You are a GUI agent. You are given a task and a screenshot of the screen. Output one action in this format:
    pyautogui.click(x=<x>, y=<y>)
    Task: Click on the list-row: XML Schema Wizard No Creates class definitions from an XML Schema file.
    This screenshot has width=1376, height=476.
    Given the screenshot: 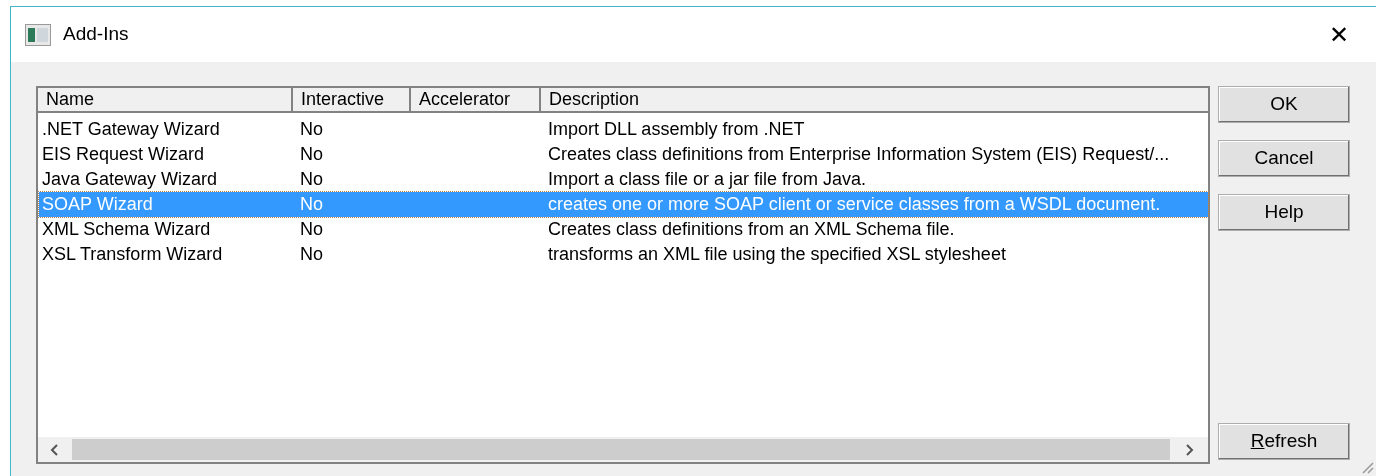 What is the action you would take?
    pyautogui.click(x=623, y=229)
    